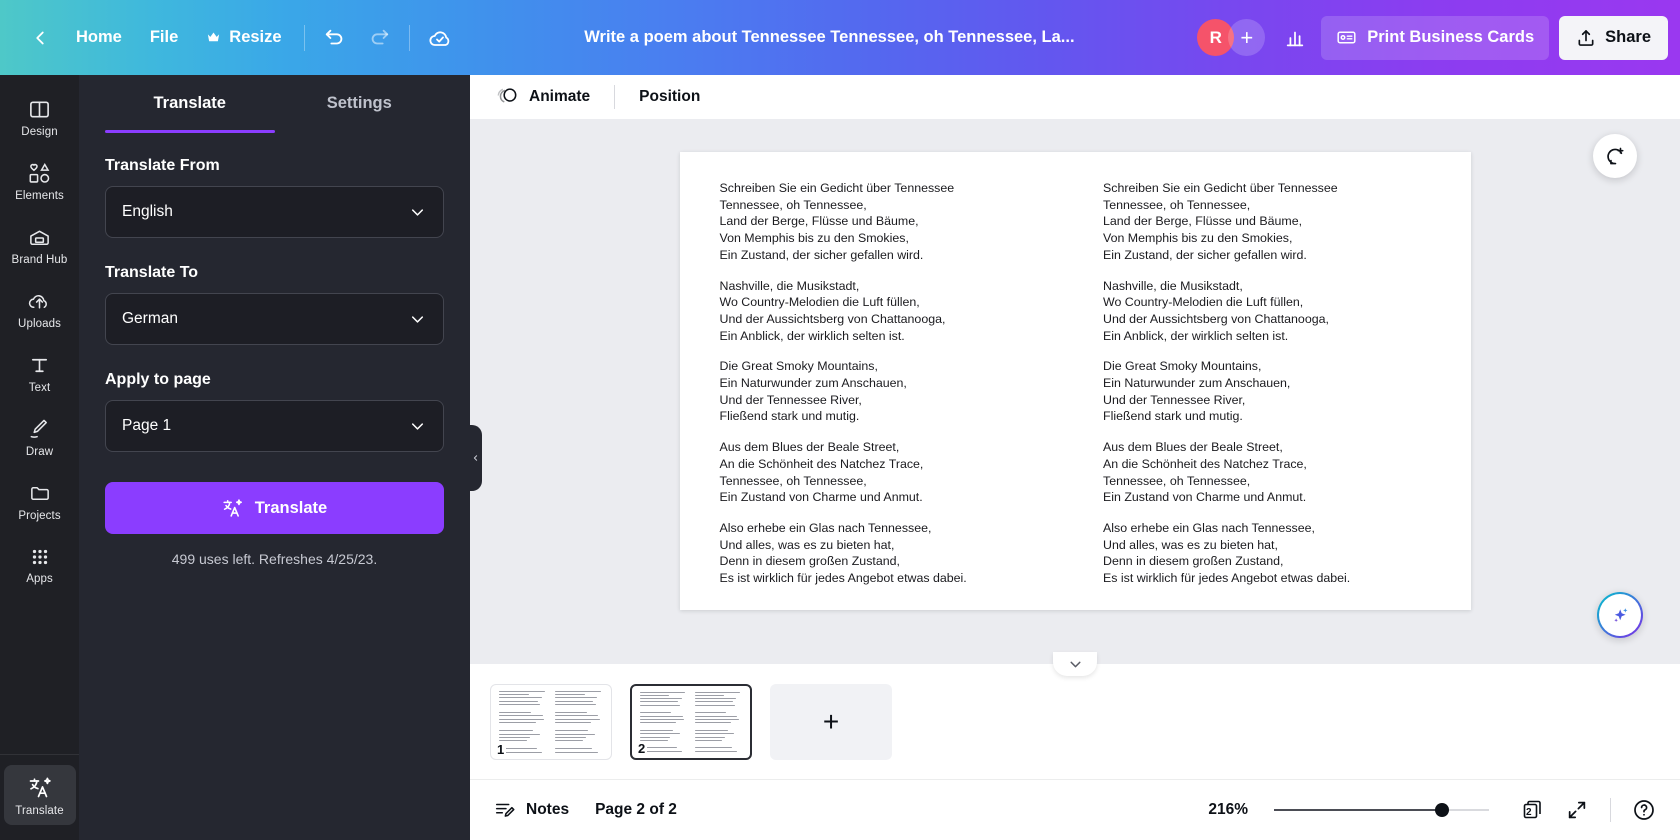 This screenshot has height=840, width=1680. I want to click on zoom-slider, so click(1381, 810).